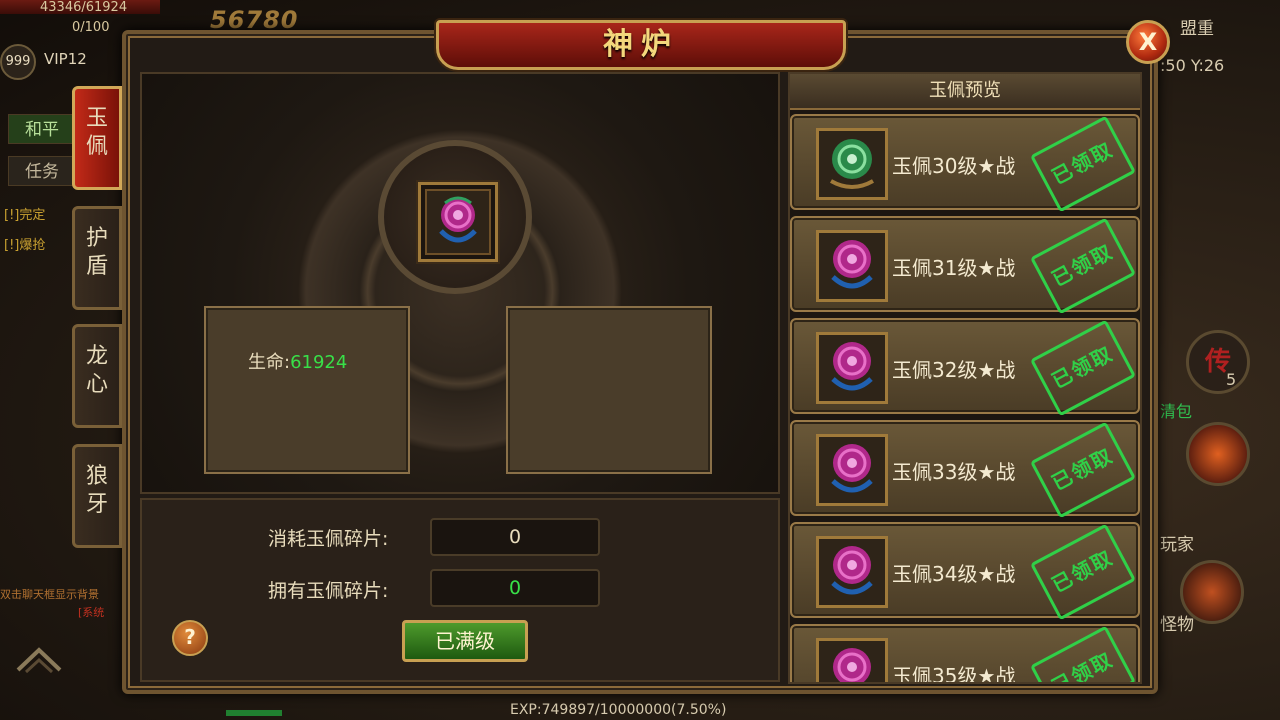 Image resolution: width=1280 pixels, height=720 pixels. Describe the element at coordinates (328, 539) in the screenshot. I see `consume-fragments-label: 消耗玉佩碎片:` at that location.